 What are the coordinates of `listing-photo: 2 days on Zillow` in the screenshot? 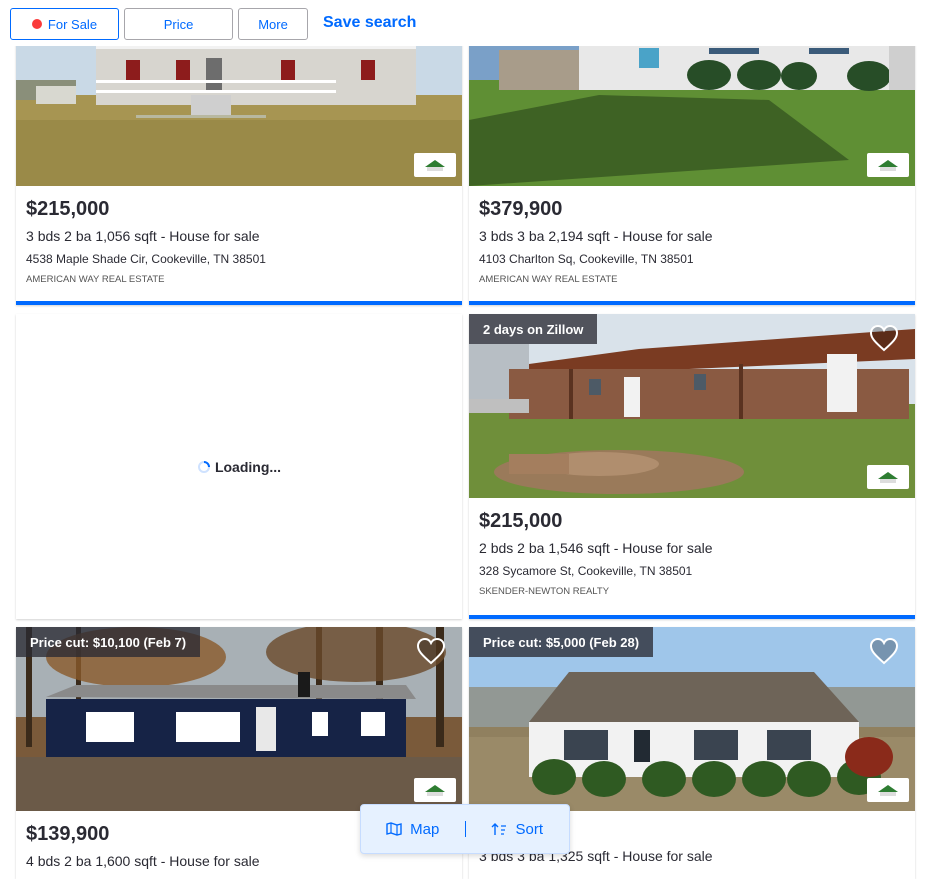 It's located at (692, 406).